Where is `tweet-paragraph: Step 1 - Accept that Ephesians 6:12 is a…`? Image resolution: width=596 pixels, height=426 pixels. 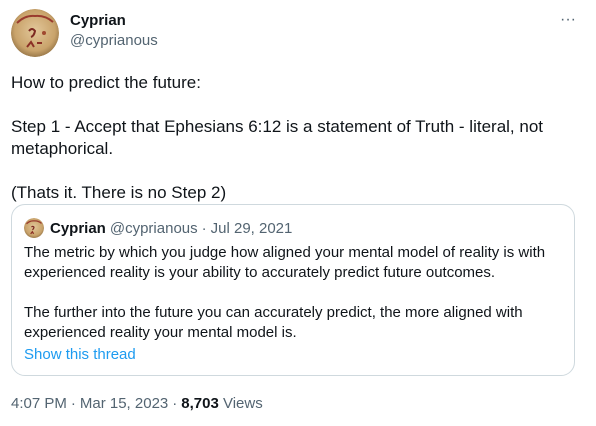
tweet-paragraph: Step 1 - Accept that Ephesians 6:12 is a… is located at coordinates (277, 137).